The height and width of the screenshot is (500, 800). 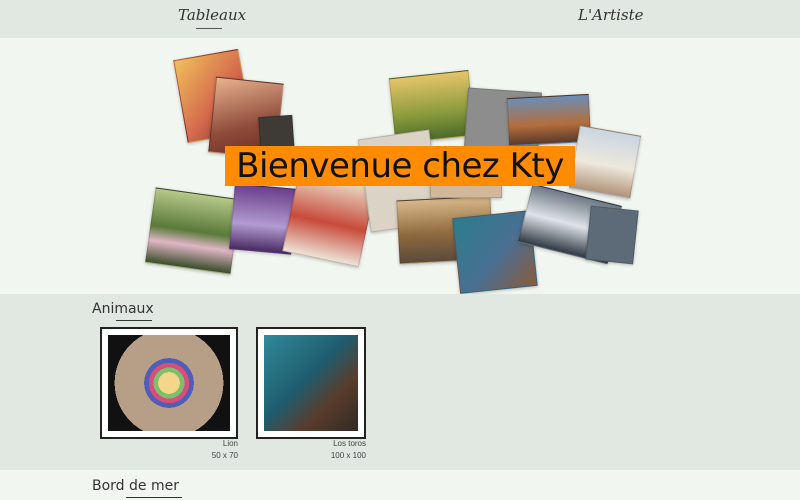 I want to click on top-navigation: Tableaux L'Artiste, so click(x=400, y=19).